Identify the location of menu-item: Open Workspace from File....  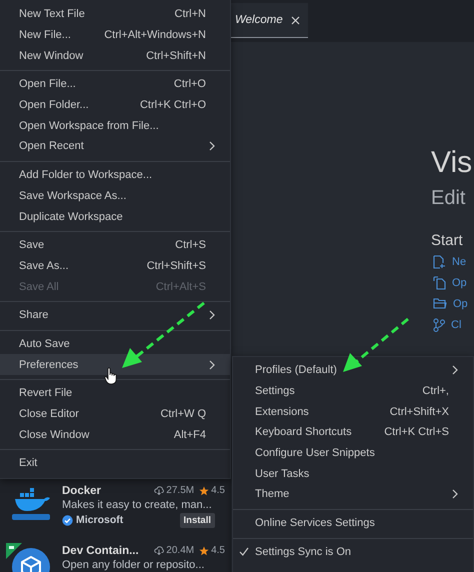
(115, 125).